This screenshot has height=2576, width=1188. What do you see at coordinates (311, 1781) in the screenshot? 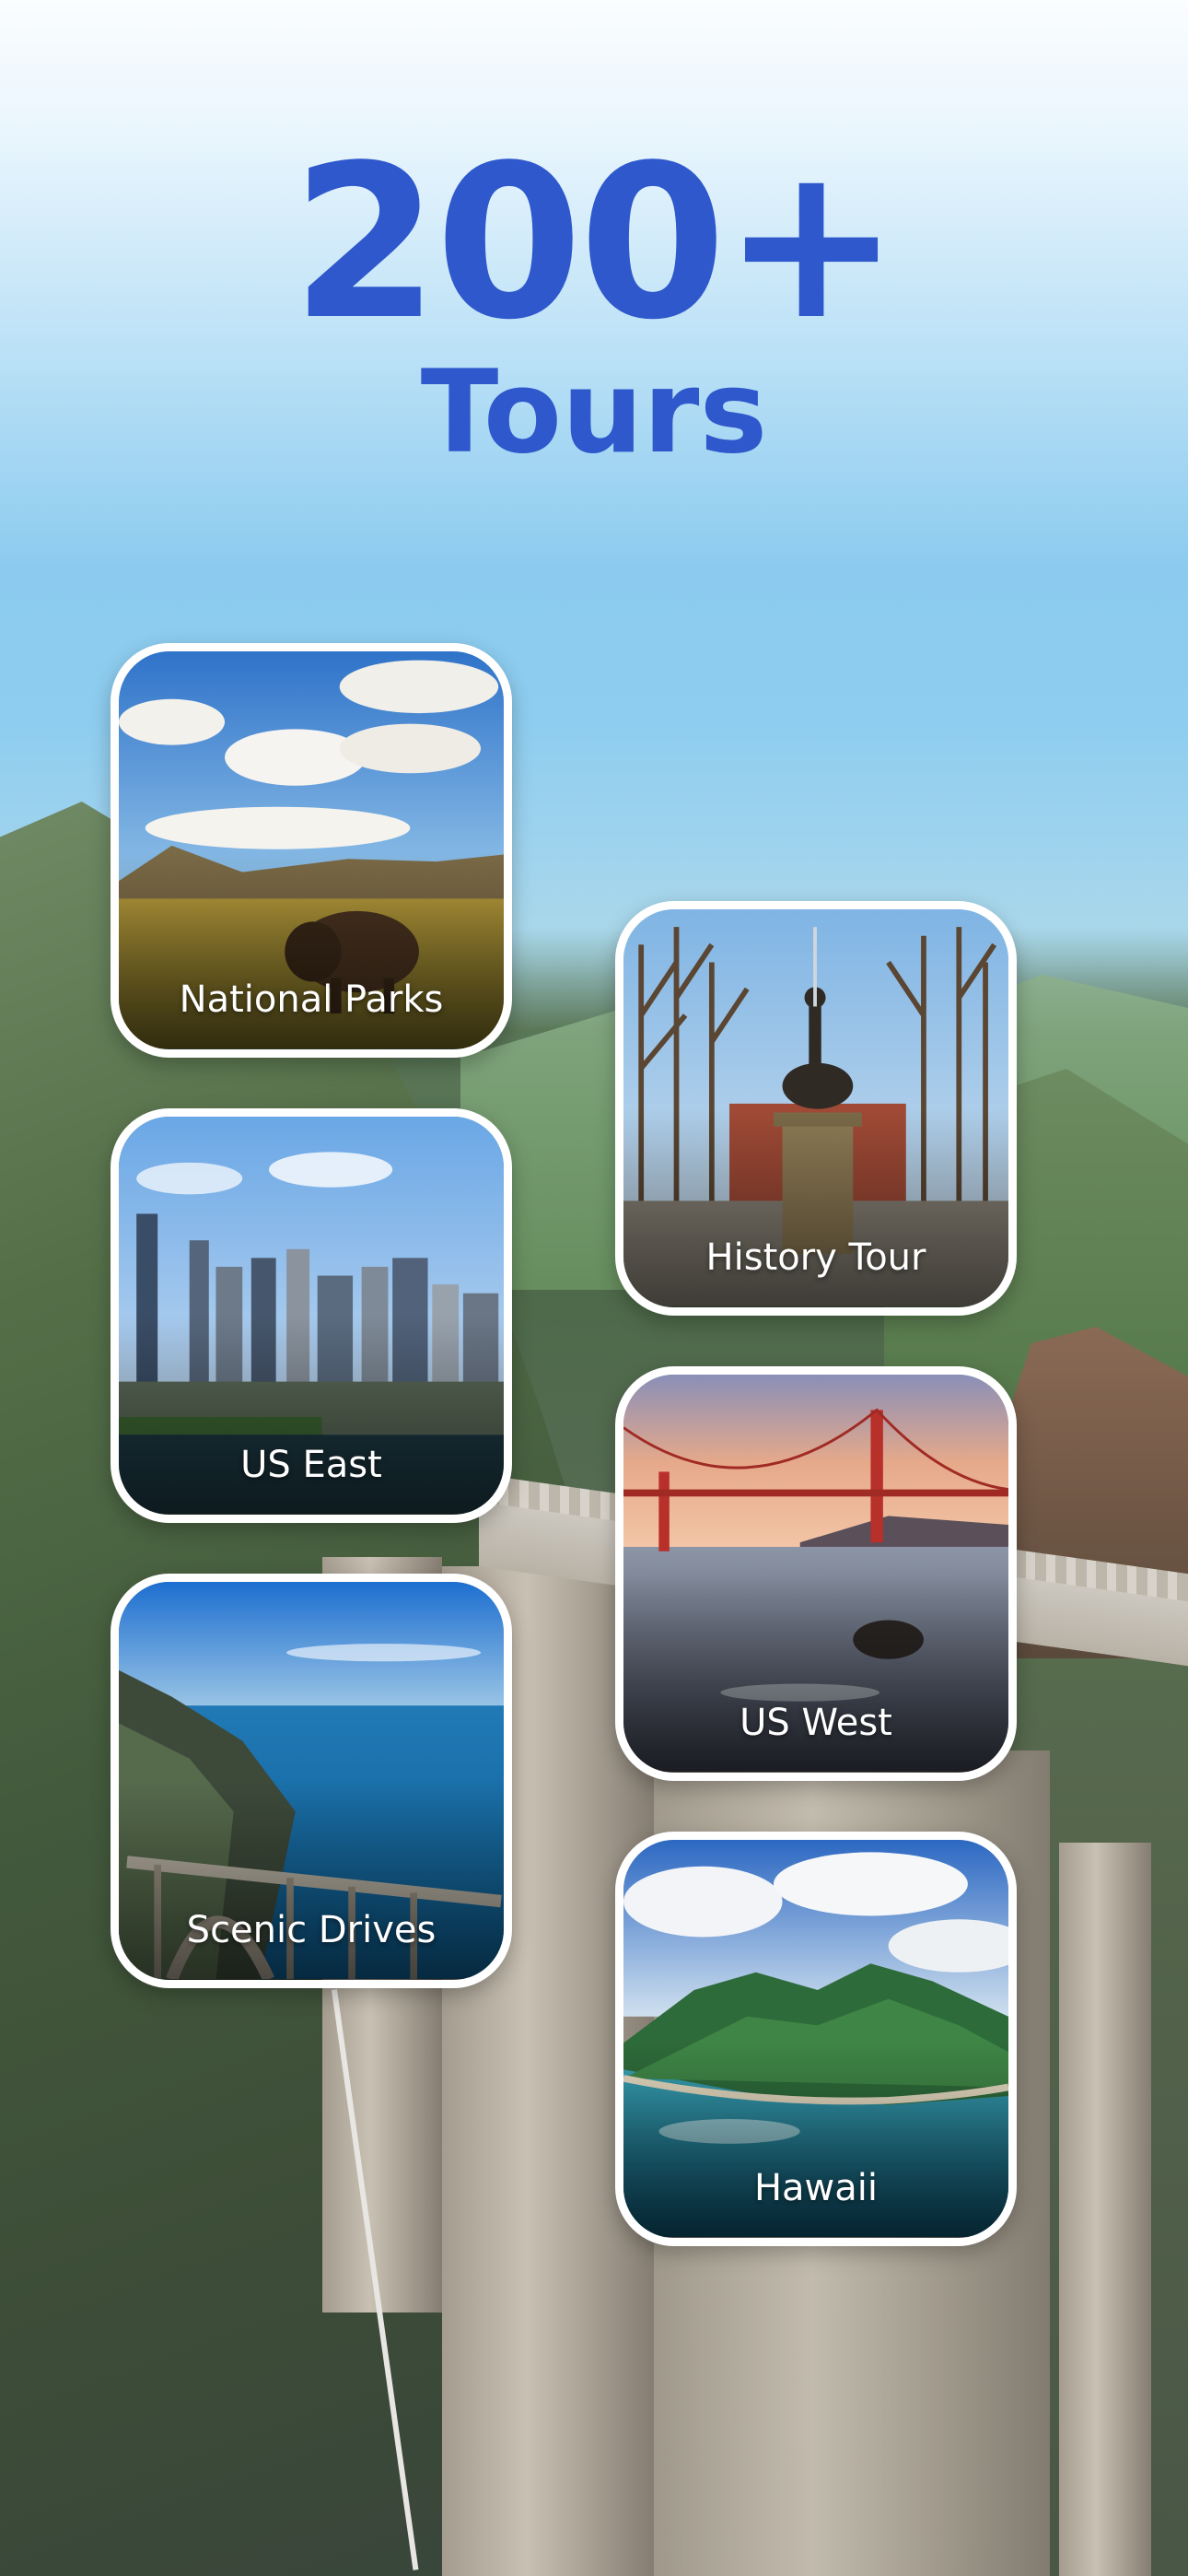
I see `category-card-scenic-drives: Scenic Drives` at bounding box center [311, 1781].